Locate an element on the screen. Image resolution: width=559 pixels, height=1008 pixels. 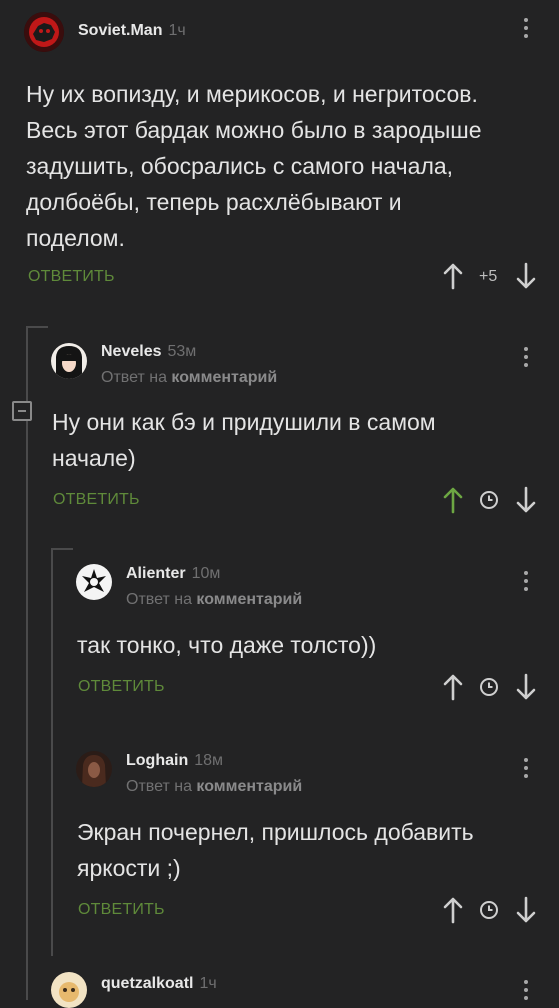
comment-header: Loghain 18м is located at coordinates (174, 761).